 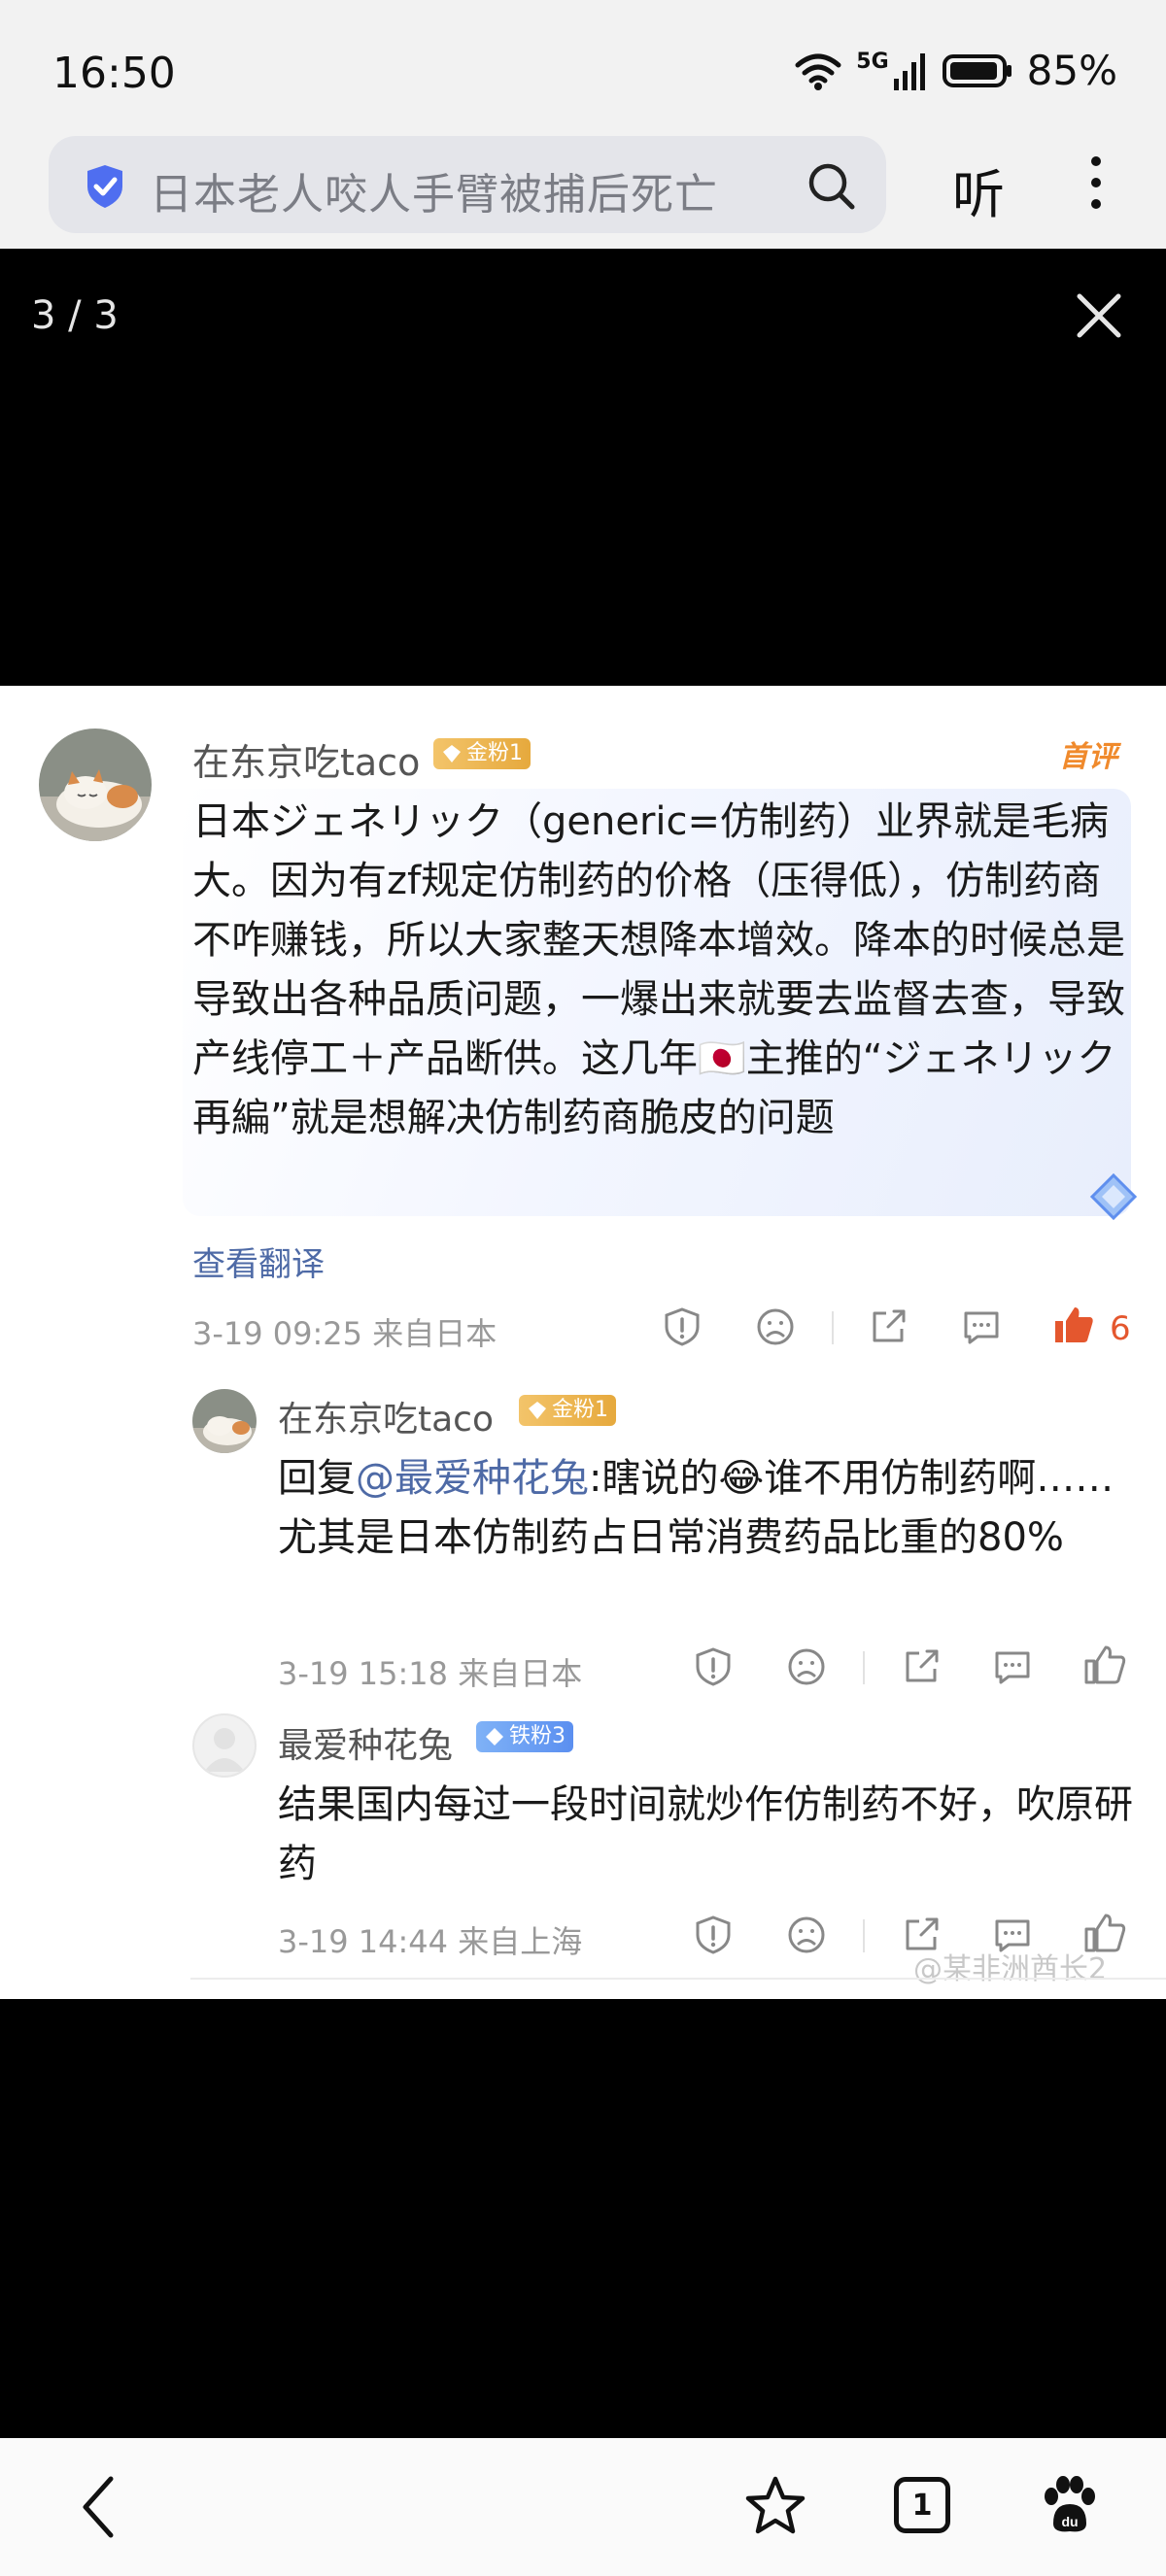 I want to click on reply-prefix: 回复, so click(x=317, y=1478).